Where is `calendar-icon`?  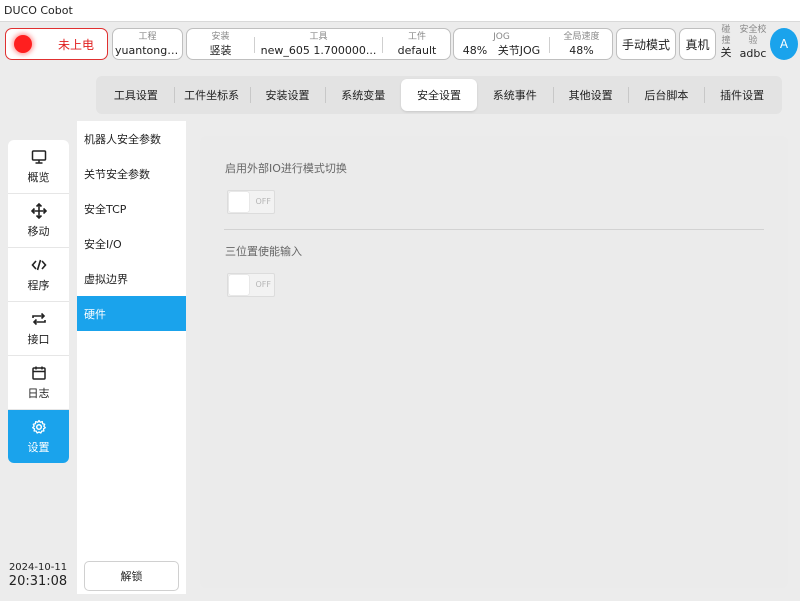
calendar-icon is located at coordinates (38, 373).